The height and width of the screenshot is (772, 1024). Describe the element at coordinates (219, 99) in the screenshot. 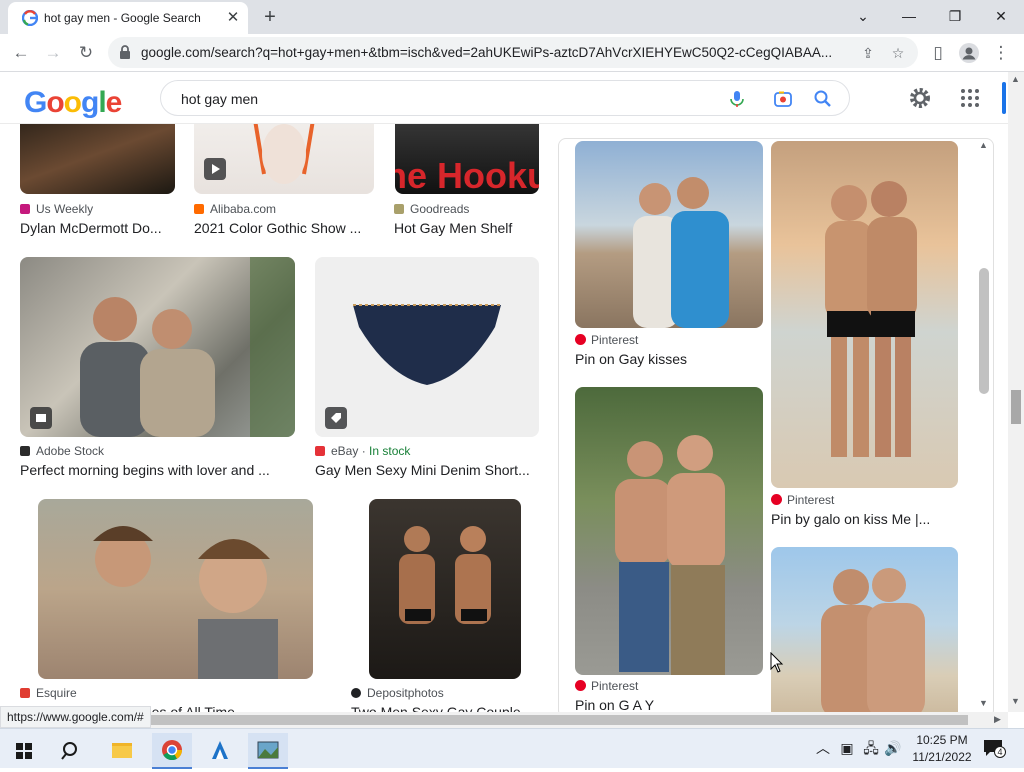

I see `search-input: hot gay men` at that location.